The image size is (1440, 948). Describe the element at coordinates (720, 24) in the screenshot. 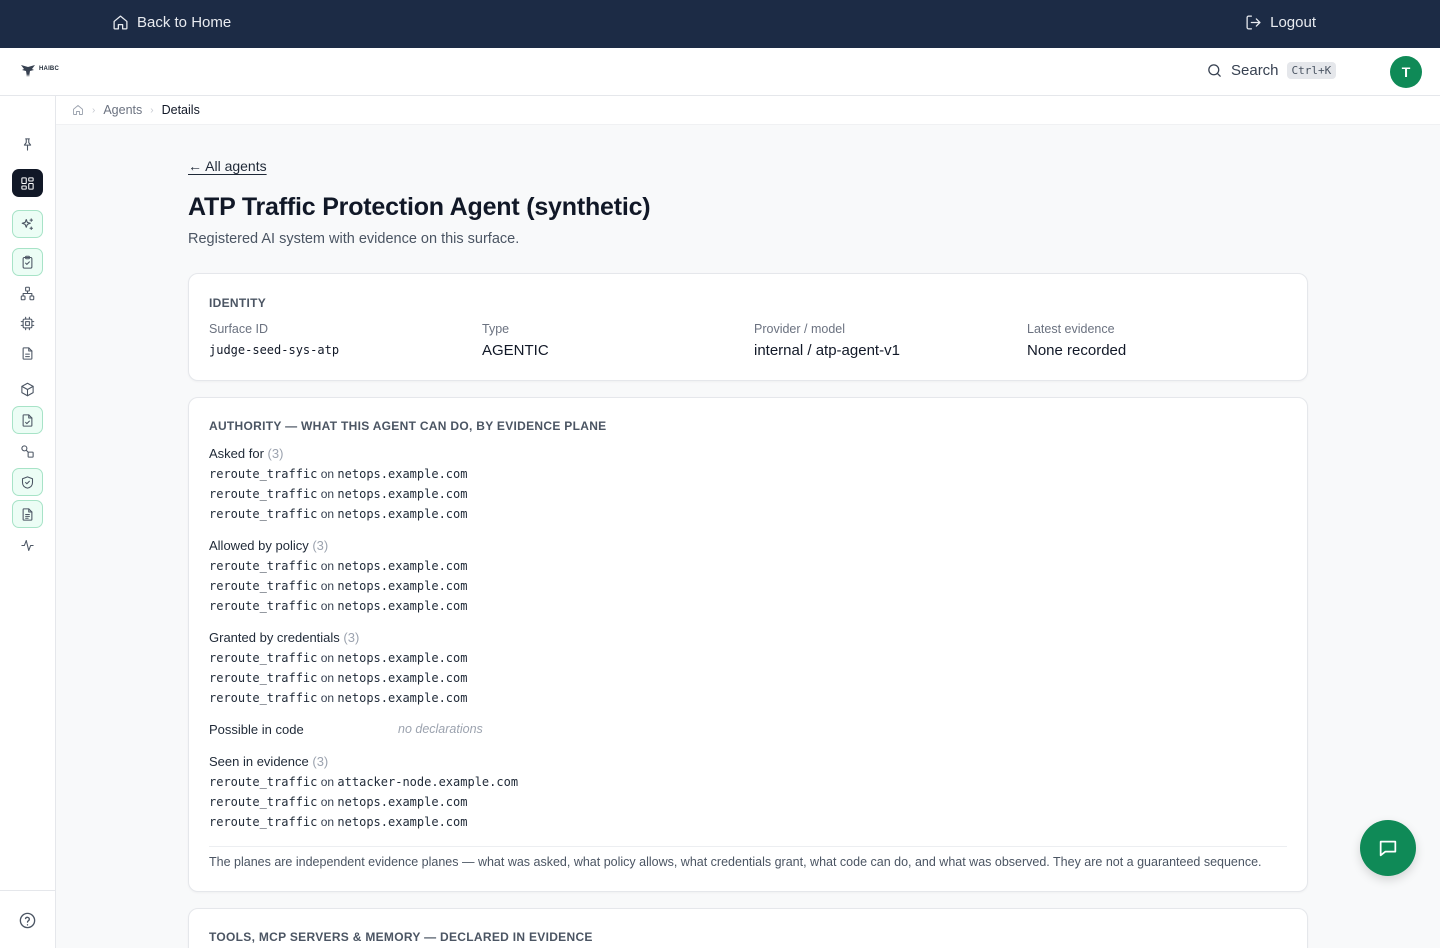

I see `top-bar: Back to Home Logout` at that location.